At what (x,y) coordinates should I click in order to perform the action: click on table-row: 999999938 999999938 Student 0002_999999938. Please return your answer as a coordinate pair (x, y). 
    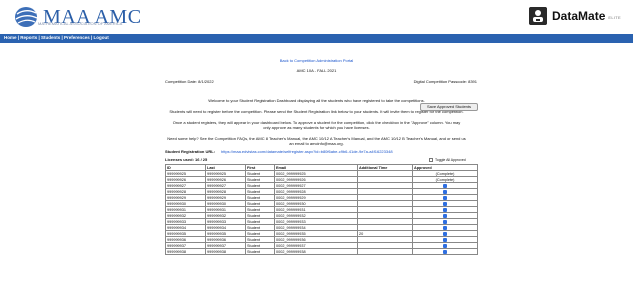
    Looking at the image, I should click on (321, 251).